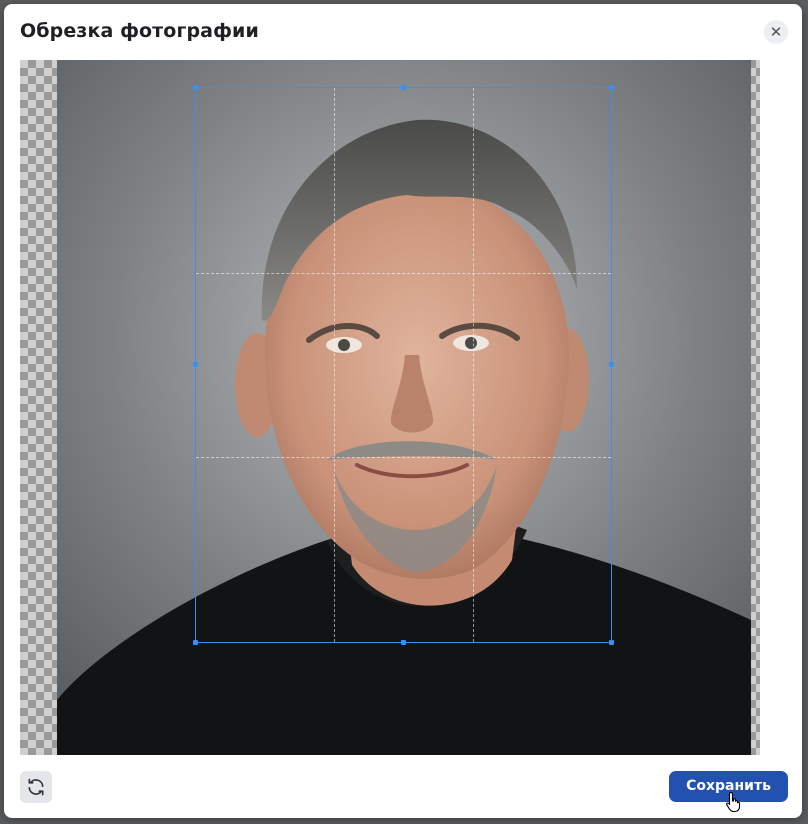 The image size is (808, 824). I want to click on crop-handle-top-right, so click(611, 87).